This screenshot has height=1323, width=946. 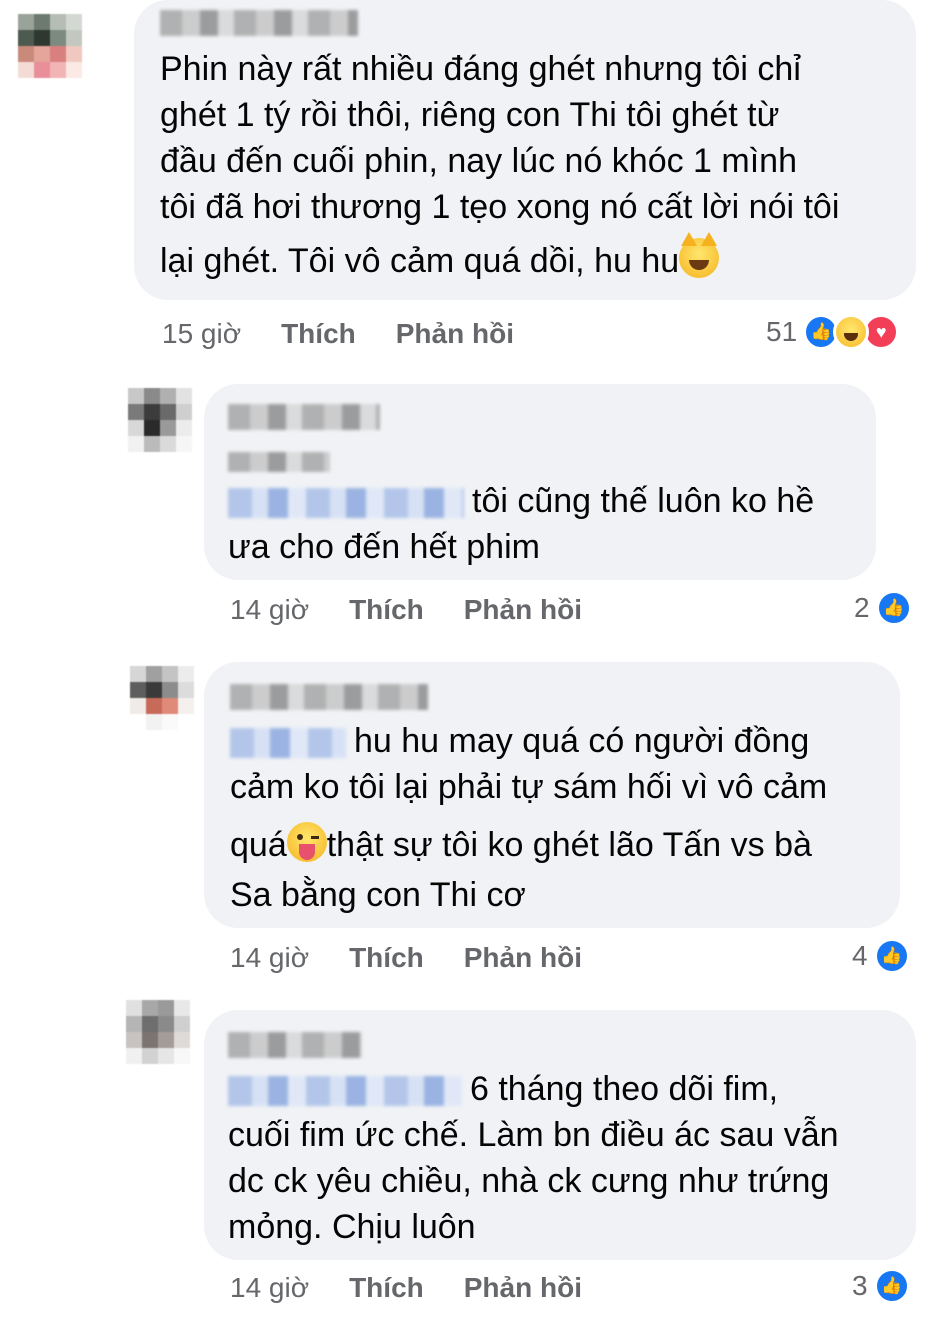 I want to click on reaction-summary: 4 👍, so click(x=881, y=956).